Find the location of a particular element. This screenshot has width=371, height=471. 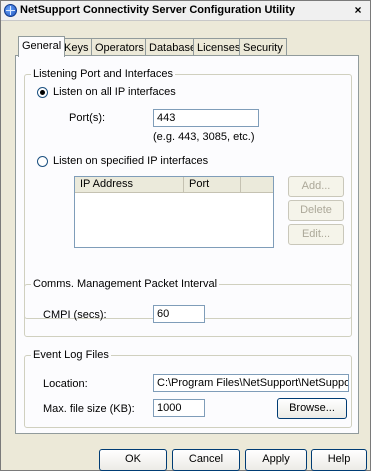

ports-hint: (e.g. 443, 3085, etc.) is located at coordinates (204, 137).